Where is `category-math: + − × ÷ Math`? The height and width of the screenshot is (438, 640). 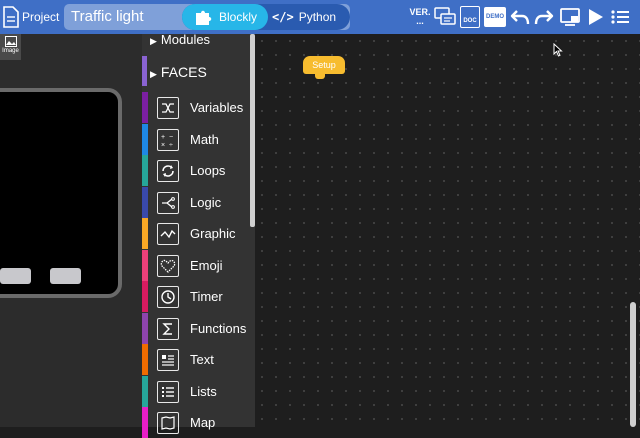 category-math: + − × ÷ Math is located at coordinates (197, 139).